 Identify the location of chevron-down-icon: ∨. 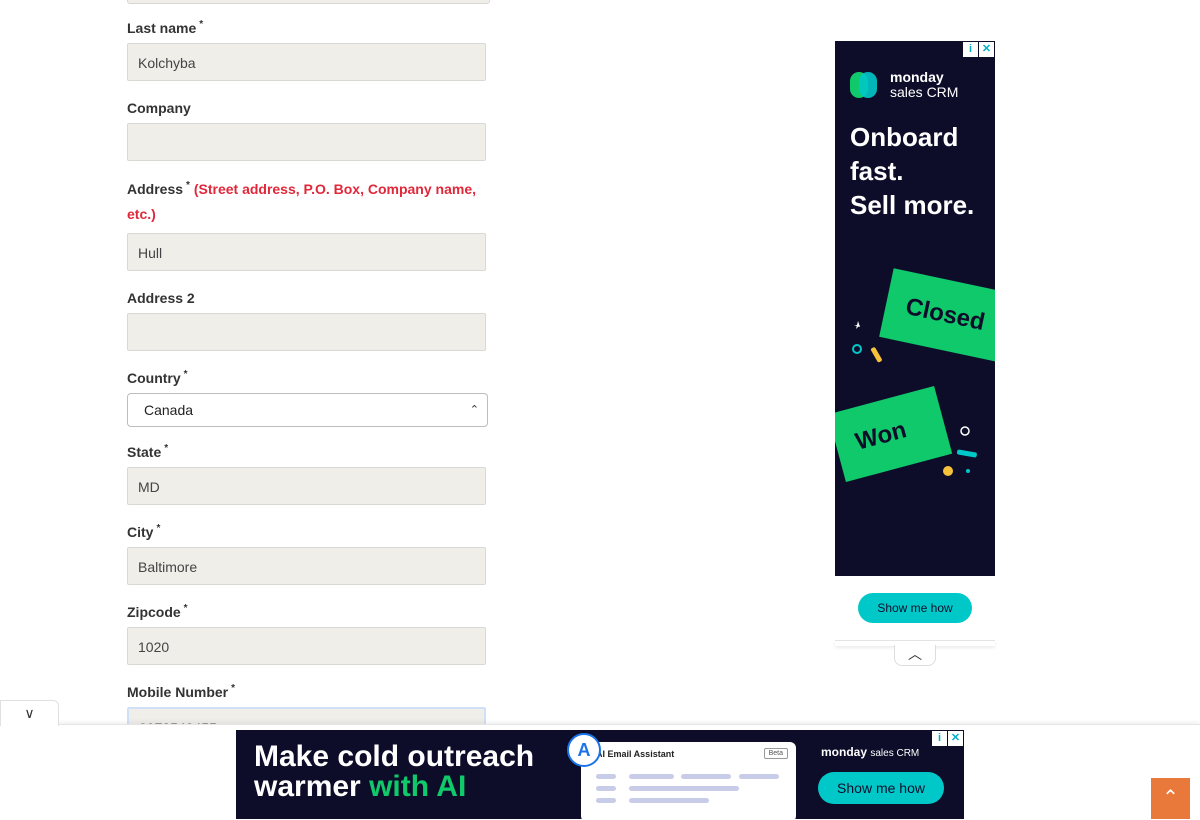
(29, 713).